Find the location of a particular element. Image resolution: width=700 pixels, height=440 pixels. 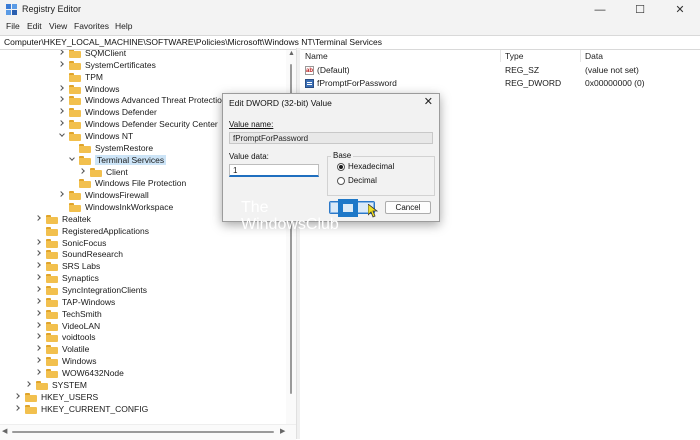

scroll-left-arrow-icon: ◀ is located at coordinates (4, 431).